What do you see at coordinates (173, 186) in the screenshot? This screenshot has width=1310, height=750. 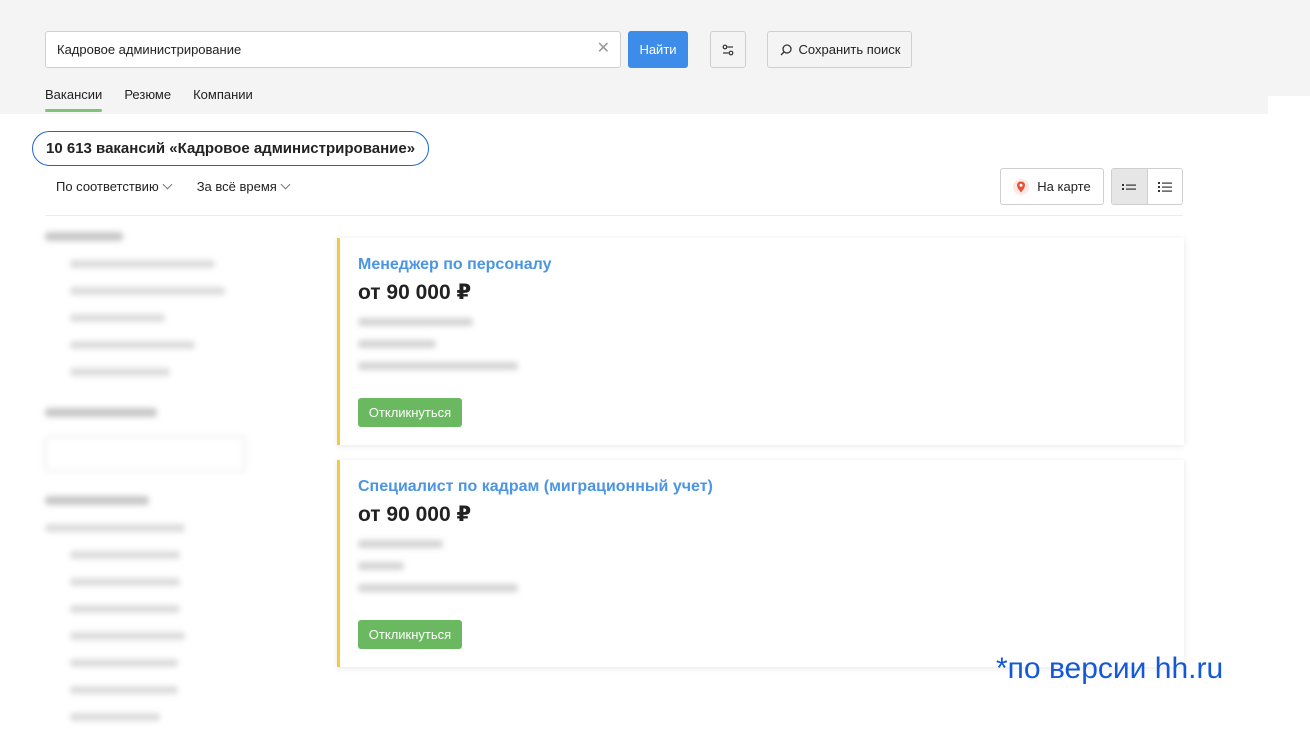 I see `sort-controls: По соответствию За всё время` at bounding box center [173, 186].